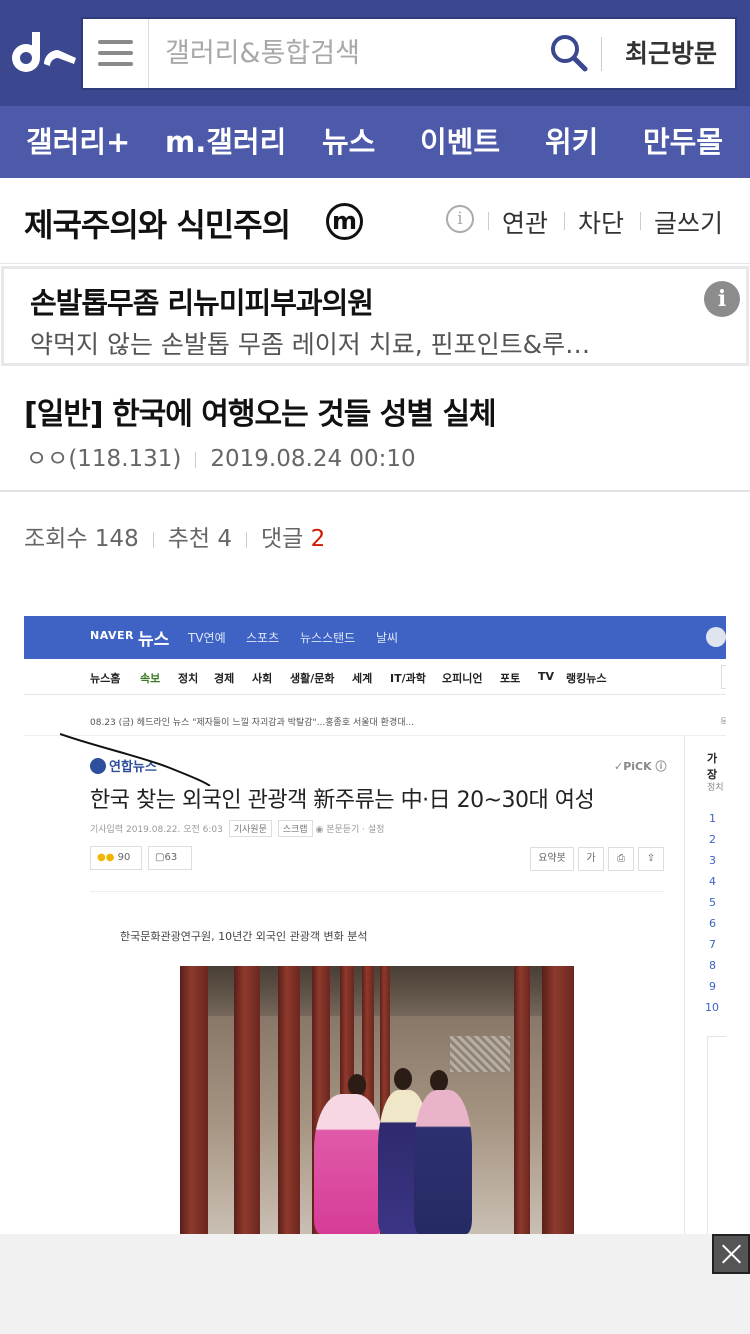 This screenshot has width=750, height=1334. Describe the element at coordinates (601, 222) in the screenshot. I see `block-link: 차단` at that location.